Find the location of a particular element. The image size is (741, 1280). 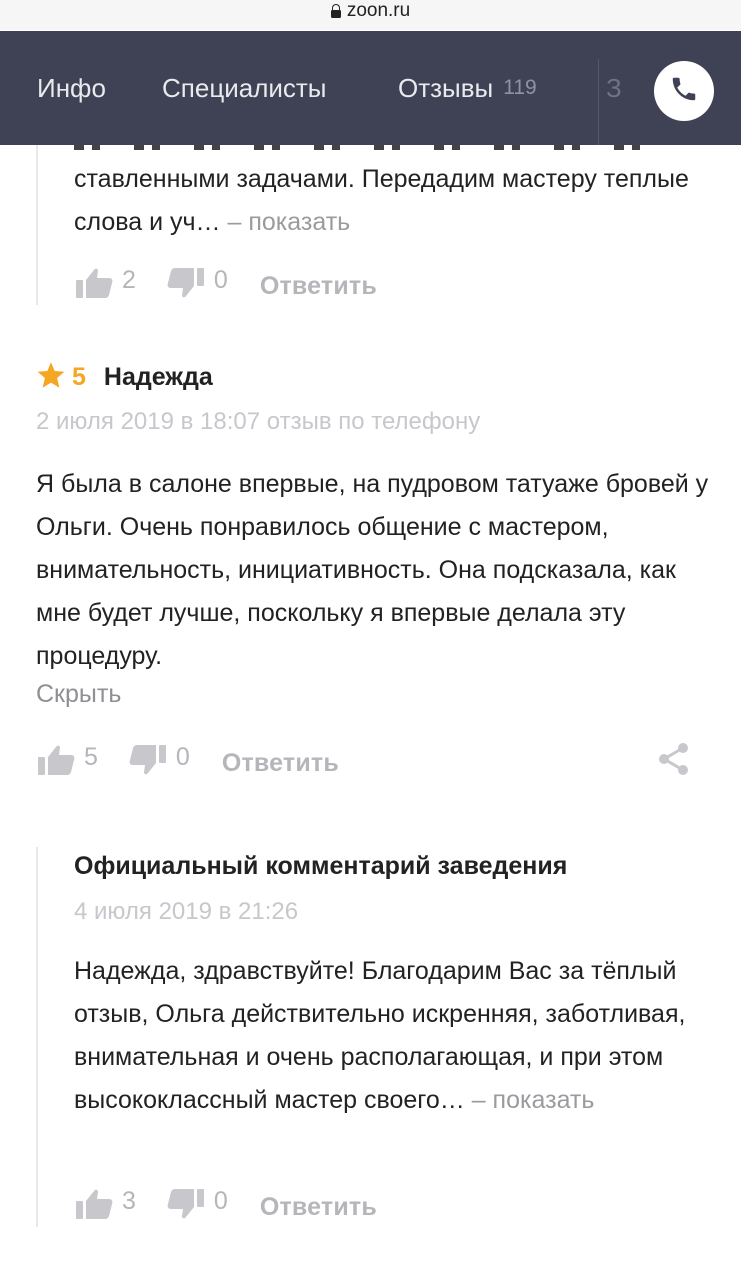

prev-reply-show-more: – показать is located at coordinates (289, 221).